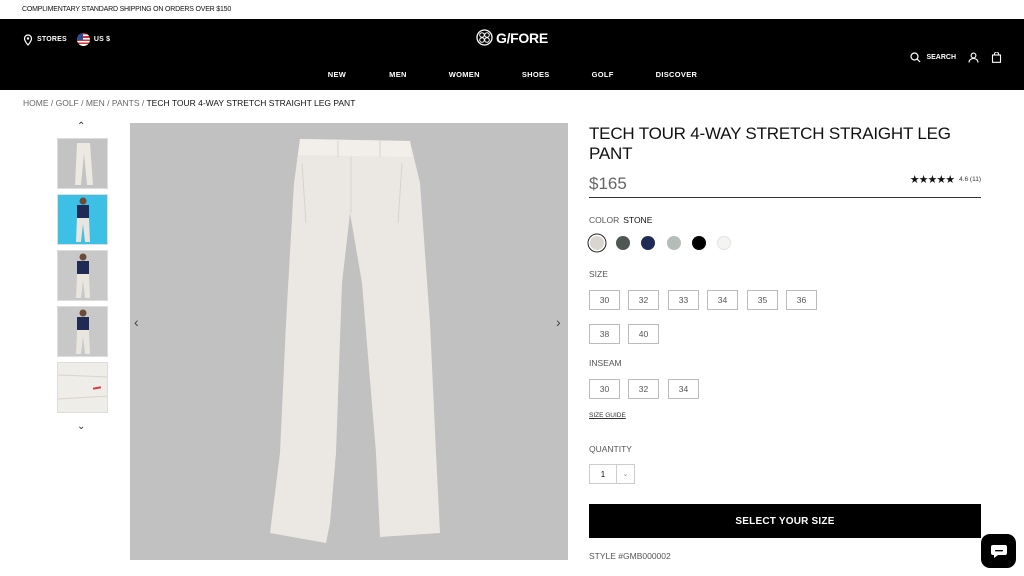  I want to click on thumbnail-detail-image, so click(82, 387).